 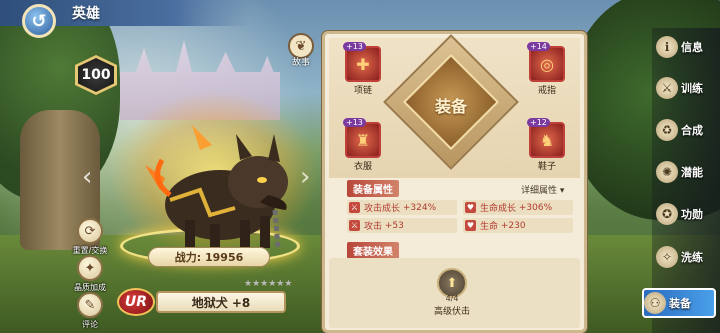 I want to click on stat-hp-growth: ♥ 生命成长 +306%, so click(x=518, y=207).